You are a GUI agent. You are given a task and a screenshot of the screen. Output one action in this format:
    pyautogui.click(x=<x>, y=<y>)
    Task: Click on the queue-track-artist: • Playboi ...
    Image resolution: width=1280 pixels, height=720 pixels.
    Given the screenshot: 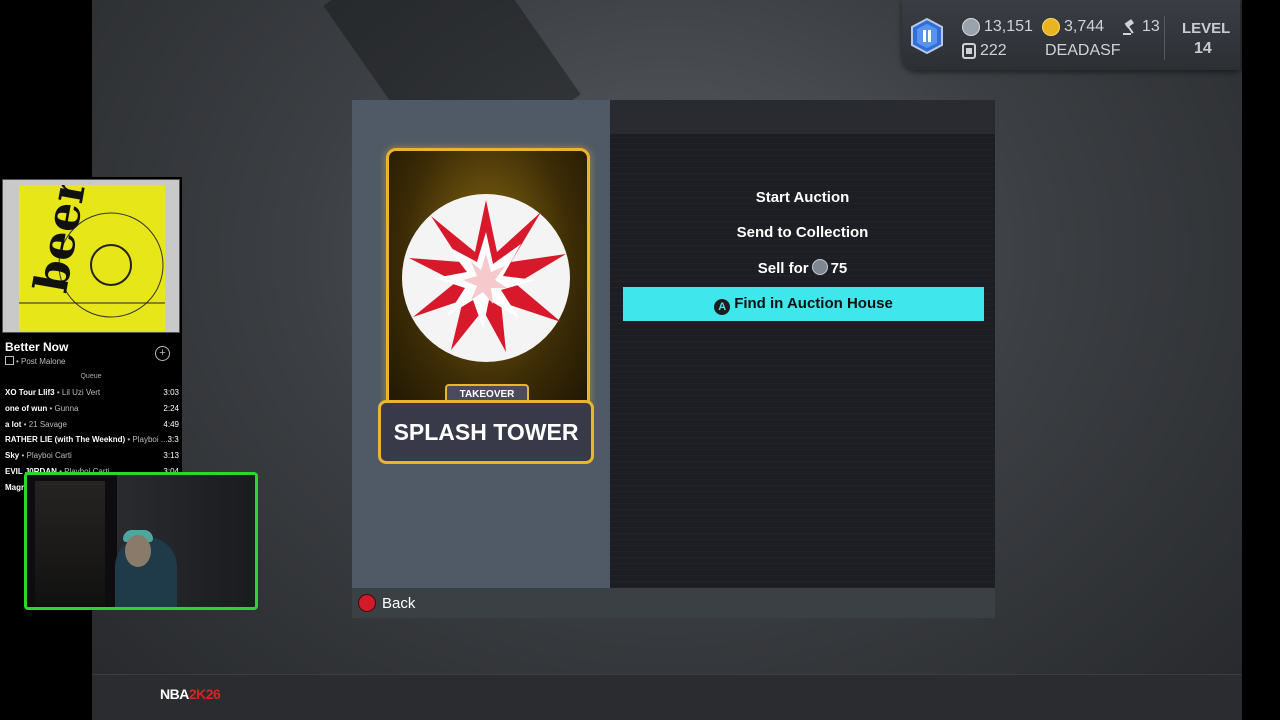 What is the action you would take?
    pyautogui.click(x=146, y=440)
    